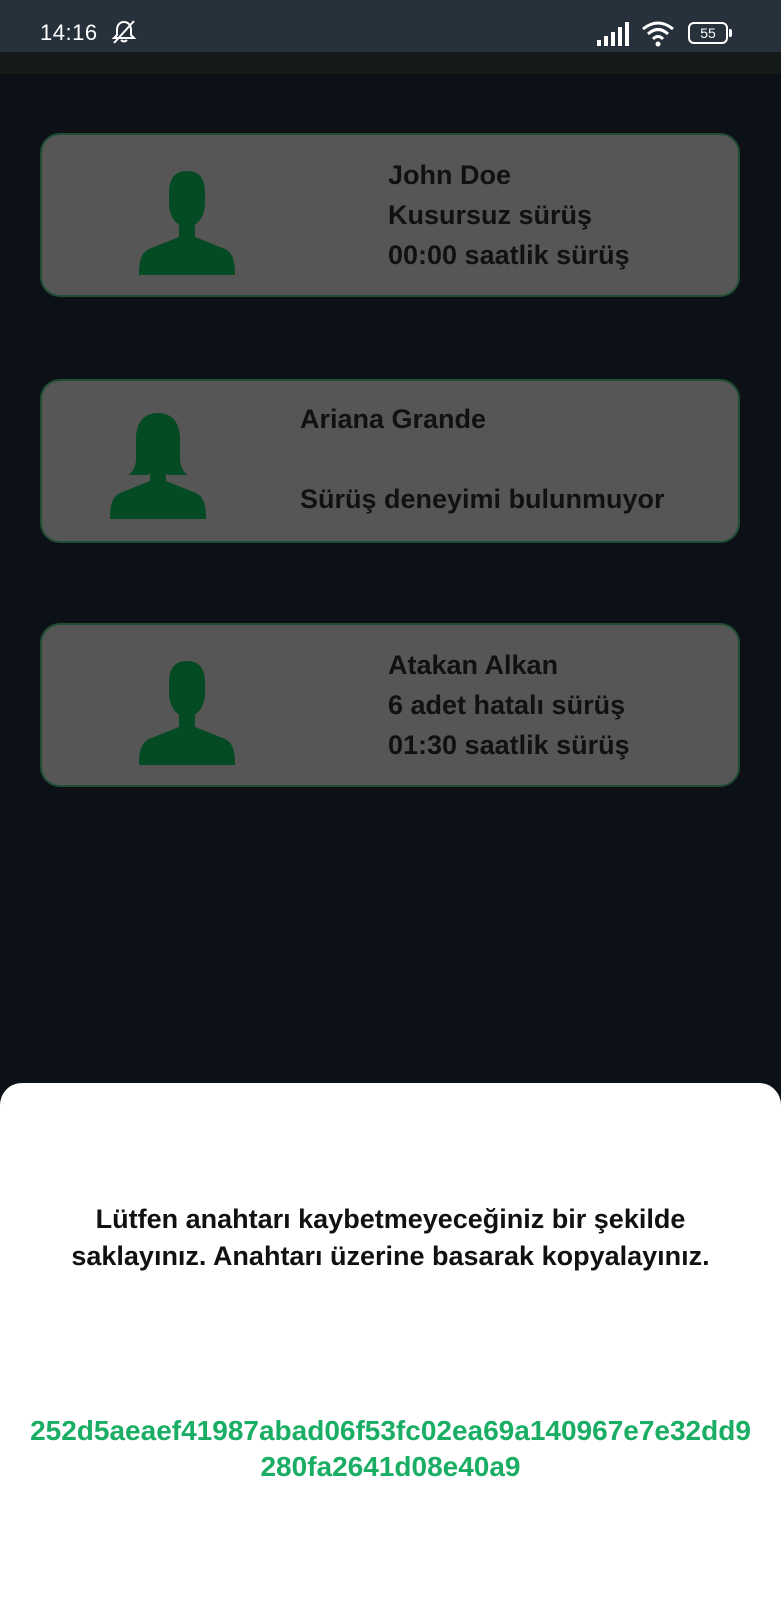  I want to click on battery-level: 55, so click(708, 33).